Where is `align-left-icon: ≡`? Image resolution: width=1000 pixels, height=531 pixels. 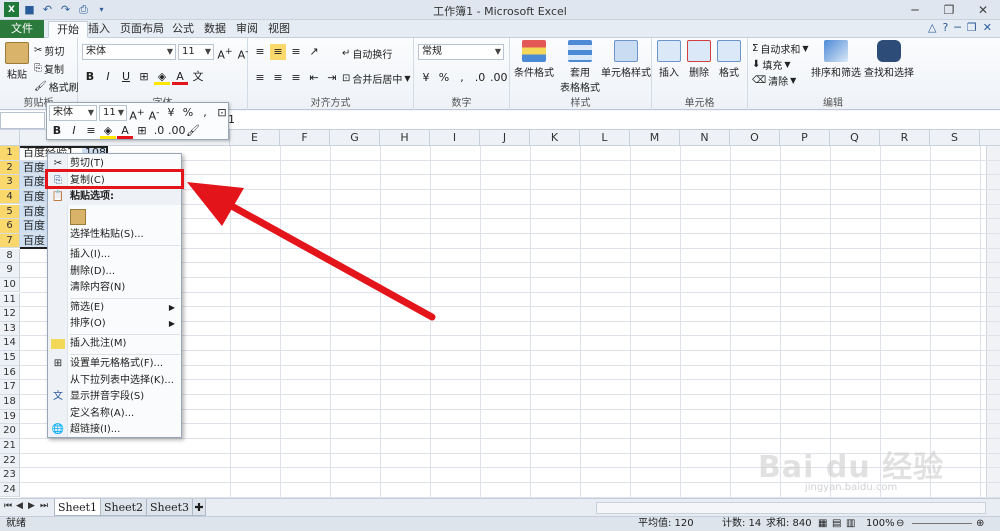
align-left-icon: ≡ is located at coordinates (260, 78).